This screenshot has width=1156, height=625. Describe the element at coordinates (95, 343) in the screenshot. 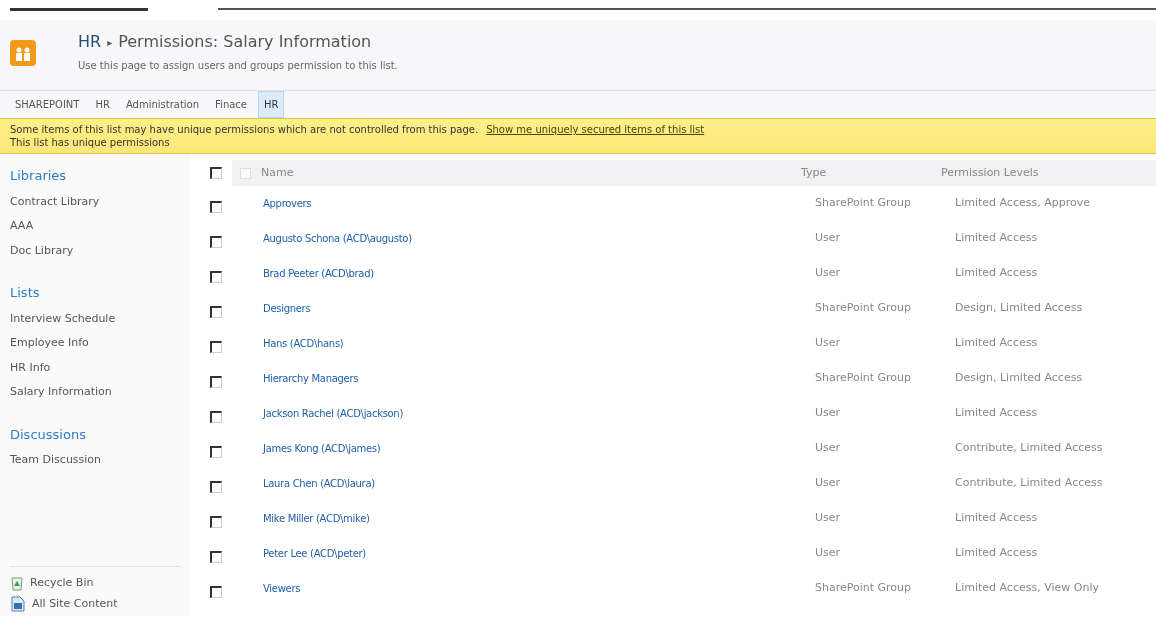

I see `sidebar-item: Employee Info` at that location.